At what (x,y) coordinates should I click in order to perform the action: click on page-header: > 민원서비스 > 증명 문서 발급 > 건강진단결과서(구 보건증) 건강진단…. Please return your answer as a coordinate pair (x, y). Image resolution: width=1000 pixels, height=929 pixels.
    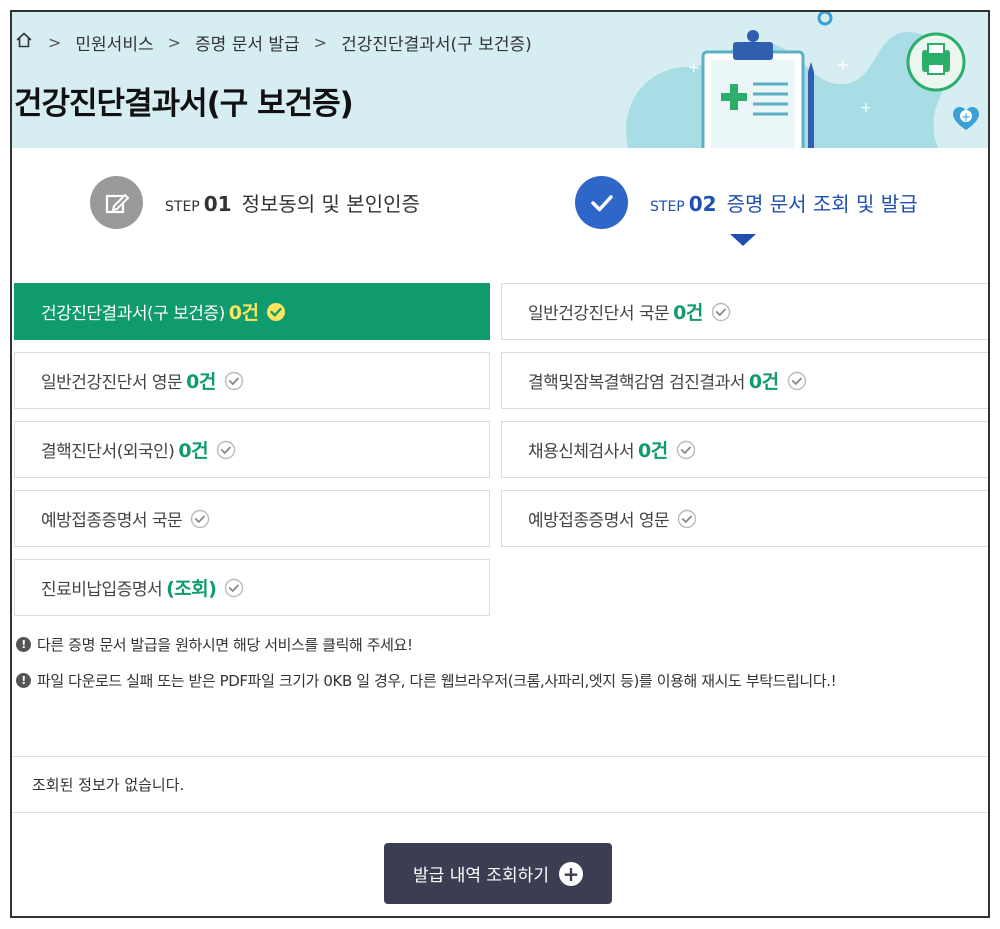
    Looking at the image, I should click on (500, 80).